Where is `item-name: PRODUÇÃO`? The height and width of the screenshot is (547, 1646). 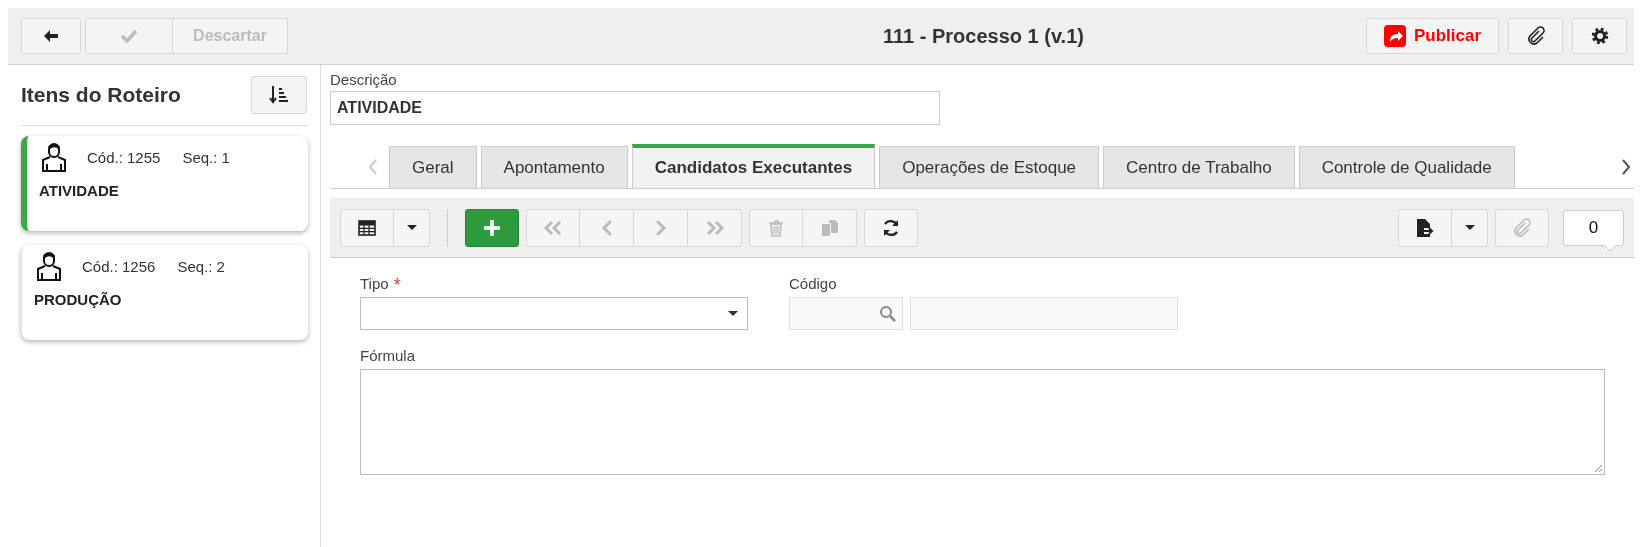
item-name: PRODUÇÃO is located at coordinates (78, 299).